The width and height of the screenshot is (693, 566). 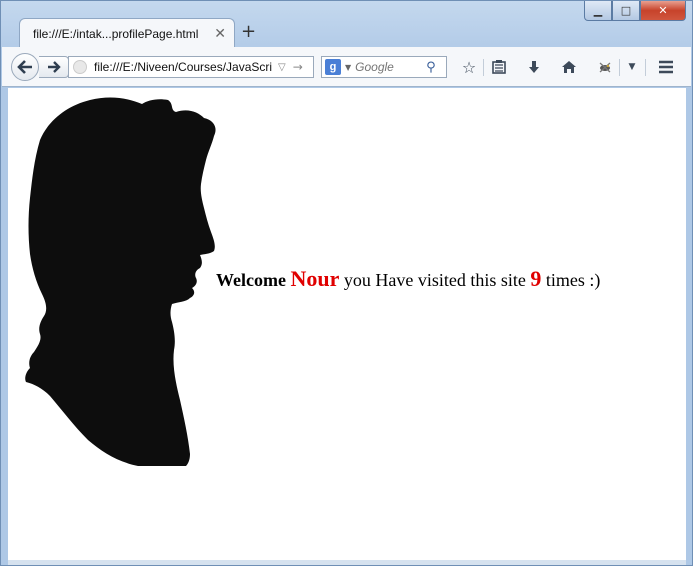 I want to click on back-icon, so click(x=24, y=67).